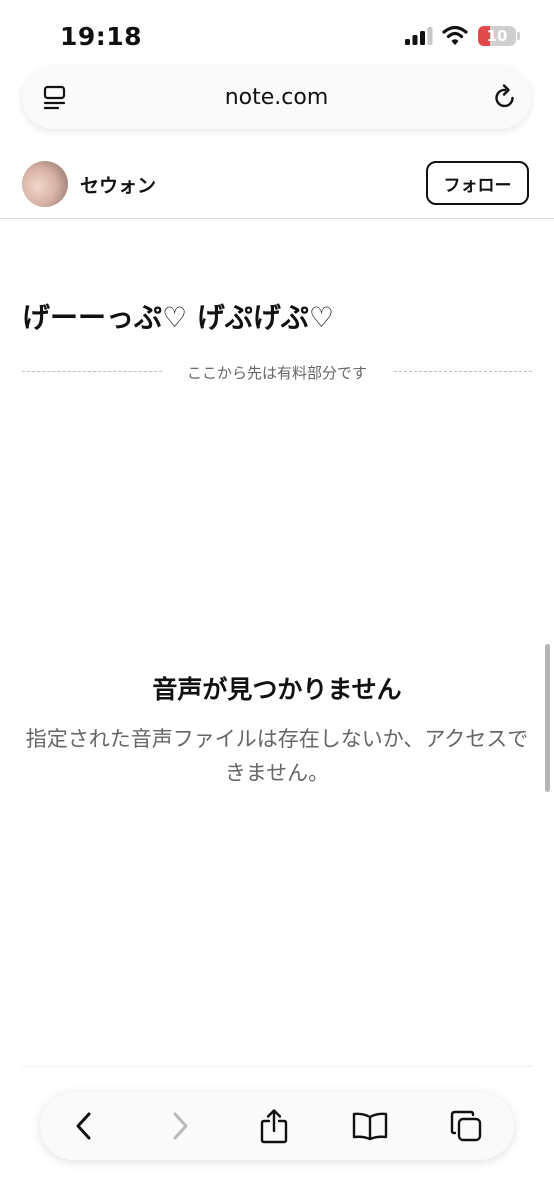 The height and width of the screenshot is (1199, 554). I want to click on tabs-button, so click(466, 1126).